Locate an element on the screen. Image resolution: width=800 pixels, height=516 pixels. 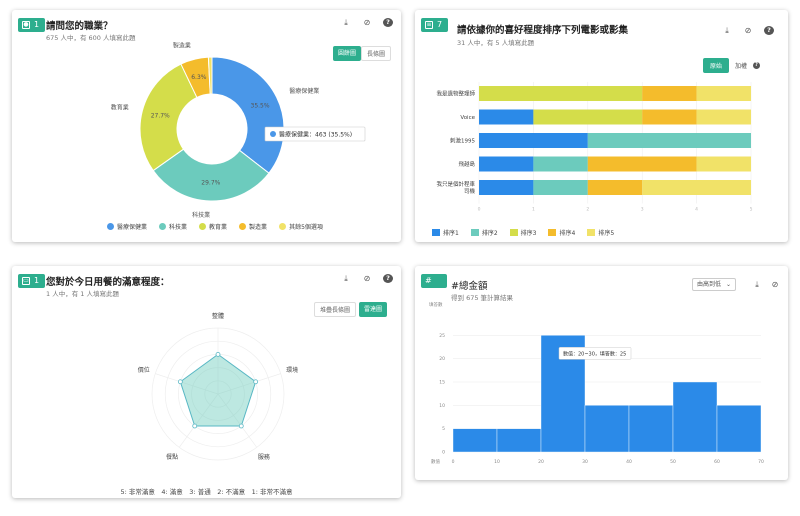
x-tick-label: 4 is located at coordinates (696, 210).